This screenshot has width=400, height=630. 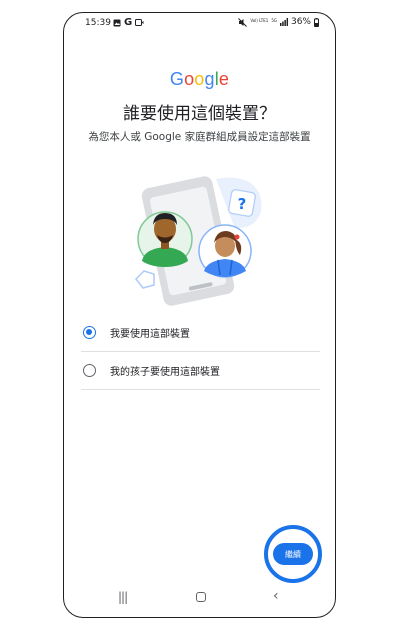 I want to click on video-icon, so click(x=139, y=22).